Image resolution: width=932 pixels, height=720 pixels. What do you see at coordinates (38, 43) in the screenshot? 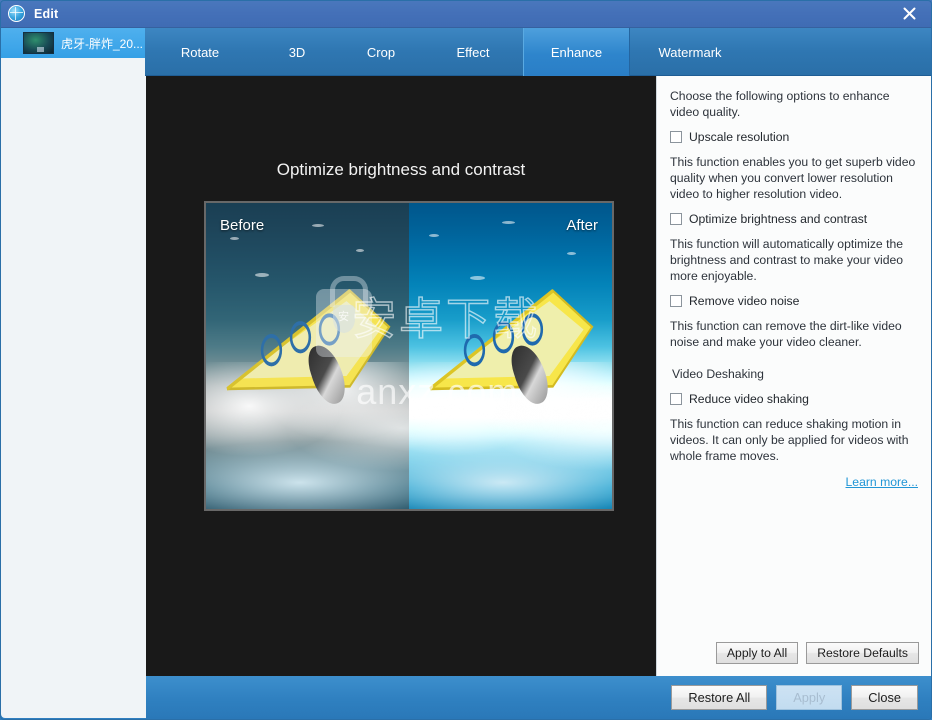
I see `video-thumbnail` at bounding box center [38, 43].